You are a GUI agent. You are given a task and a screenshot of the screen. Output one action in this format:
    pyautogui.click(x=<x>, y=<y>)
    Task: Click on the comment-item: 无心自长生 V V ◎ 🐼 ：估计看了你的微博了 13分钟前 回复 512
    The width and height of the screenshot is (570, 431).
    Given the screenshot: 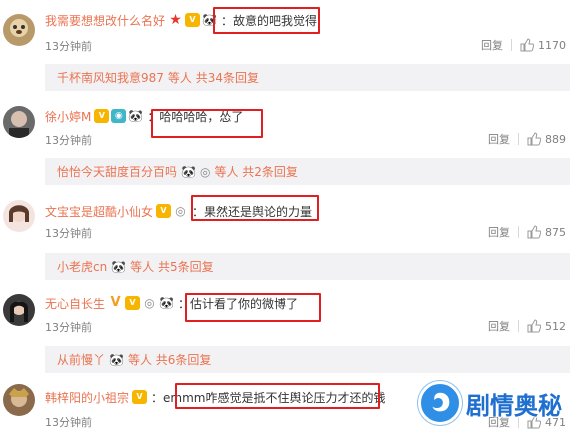 What is the action you would take?
    pyautogui.click(x=285, y=314)
    